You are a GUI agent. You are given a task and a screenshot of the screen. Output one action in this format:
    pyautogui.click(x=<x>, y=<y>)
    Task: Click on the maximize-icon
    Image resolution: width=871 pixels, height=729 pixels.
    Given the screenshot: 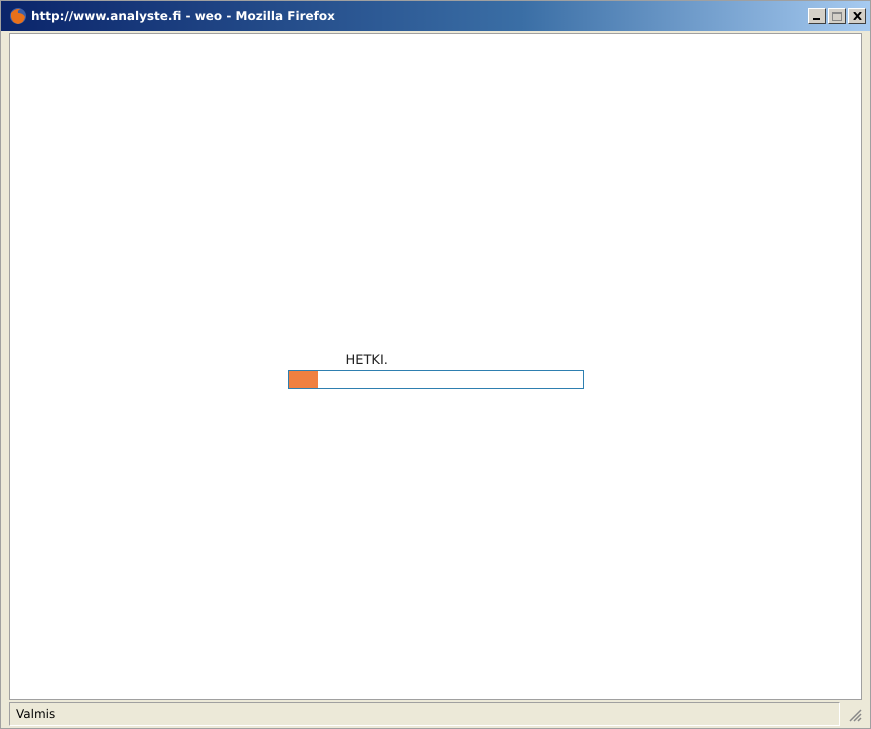 What is the action you would take?
    pyautogui.click(x=837, y=16)
    